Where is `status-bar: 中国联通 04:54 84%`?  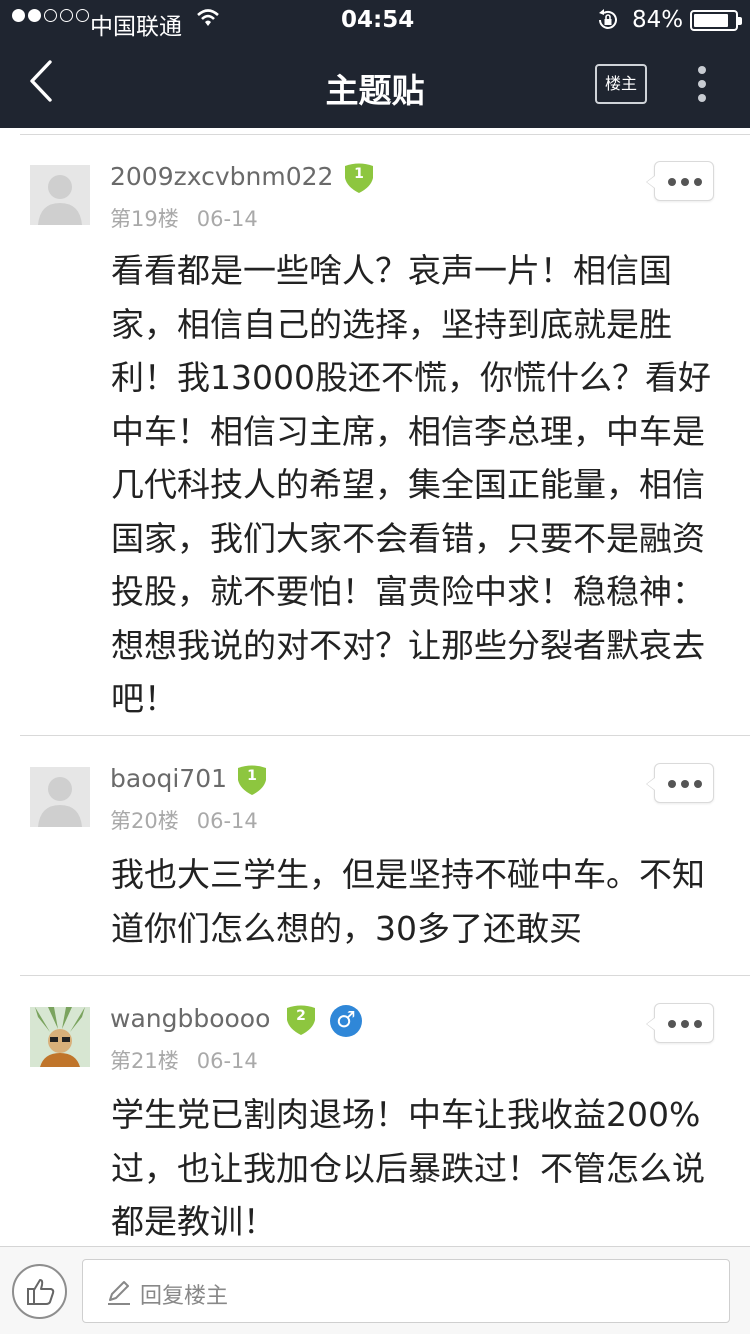 status-bar: 中国联通 04:54 84% is located at coordinates (375, 20).